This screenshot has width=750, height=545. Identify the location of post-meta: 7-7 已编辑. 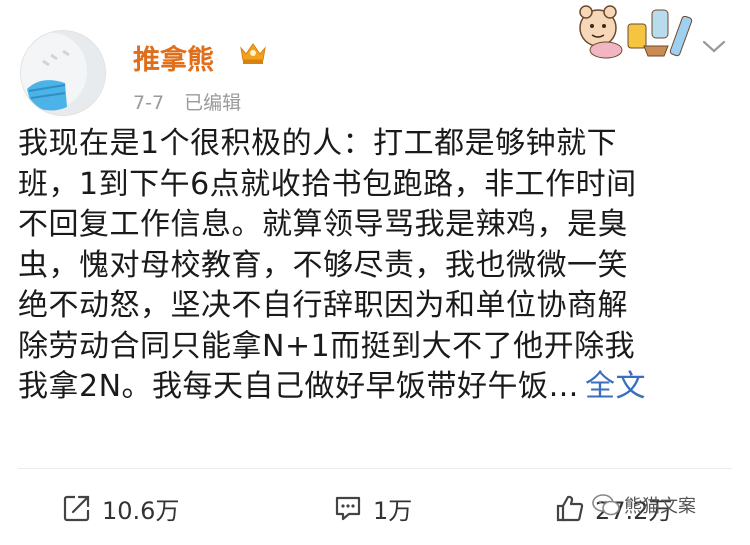
(194, 101).